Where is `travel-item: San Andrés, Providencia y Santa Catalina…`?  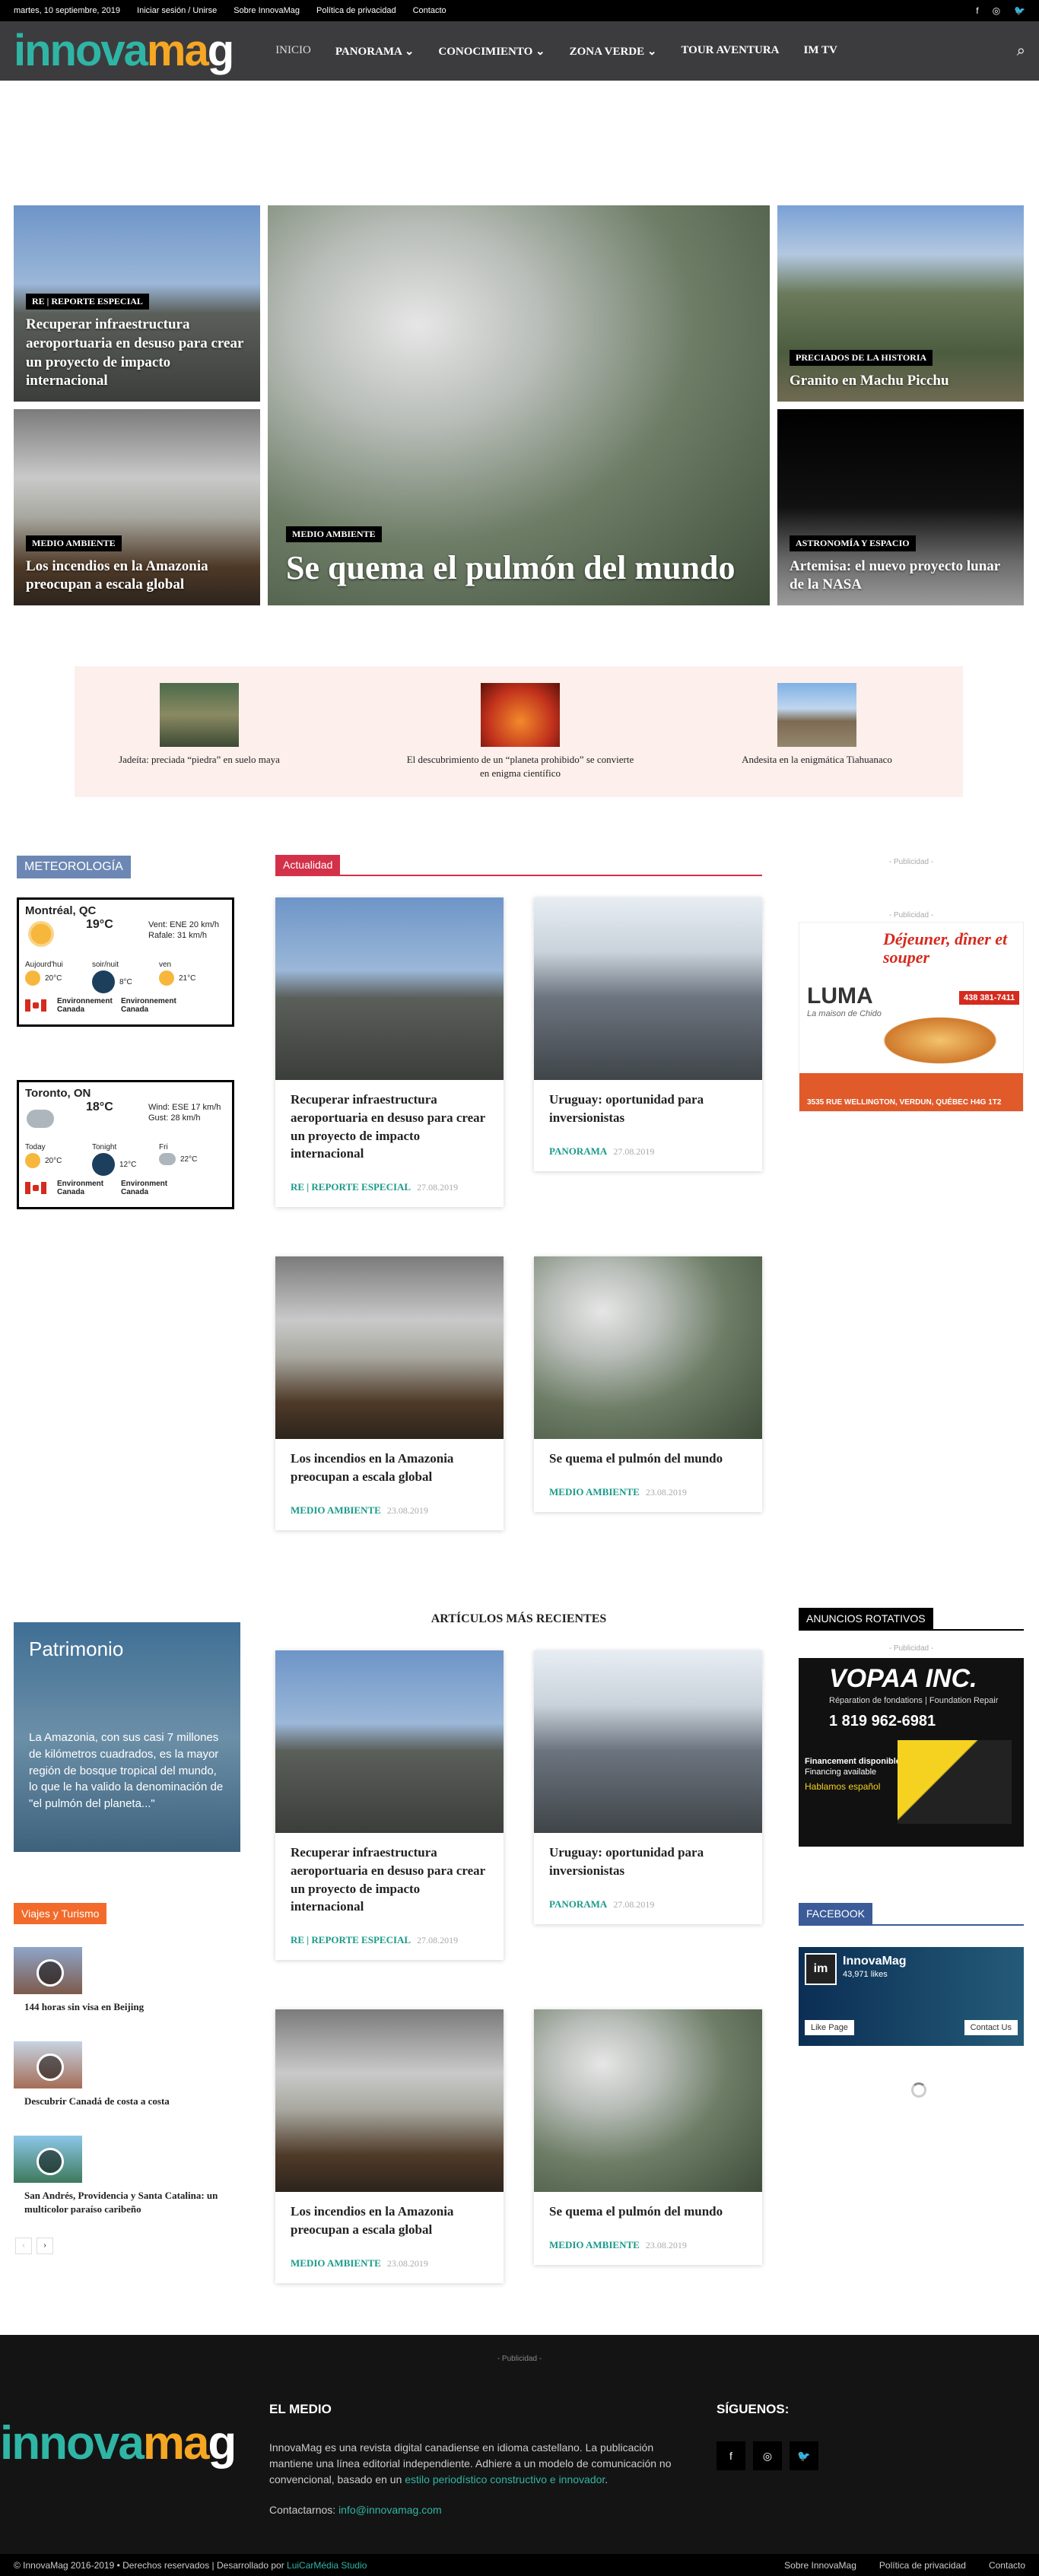
travel-item: San Andrés, Providencia y Santa Catalina… is located at coordinates (128, 2176).